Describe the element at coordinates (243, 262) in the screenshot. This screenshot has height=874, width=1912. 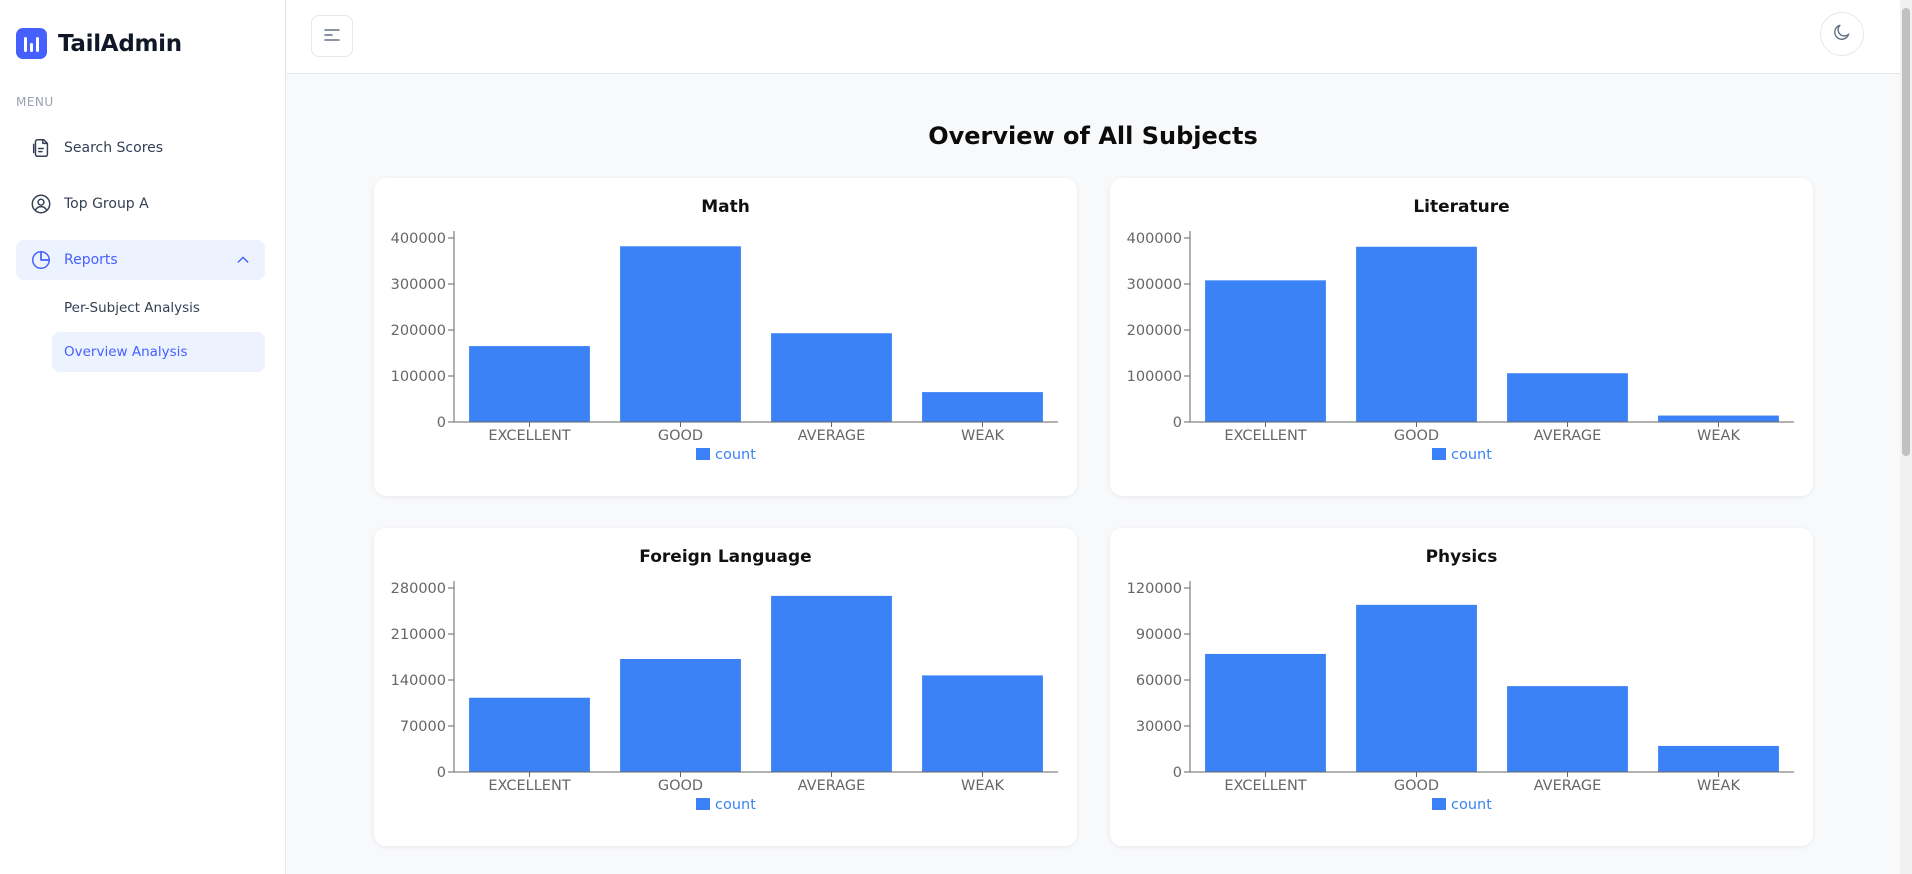
I see `chevron-up-icon` at that location.